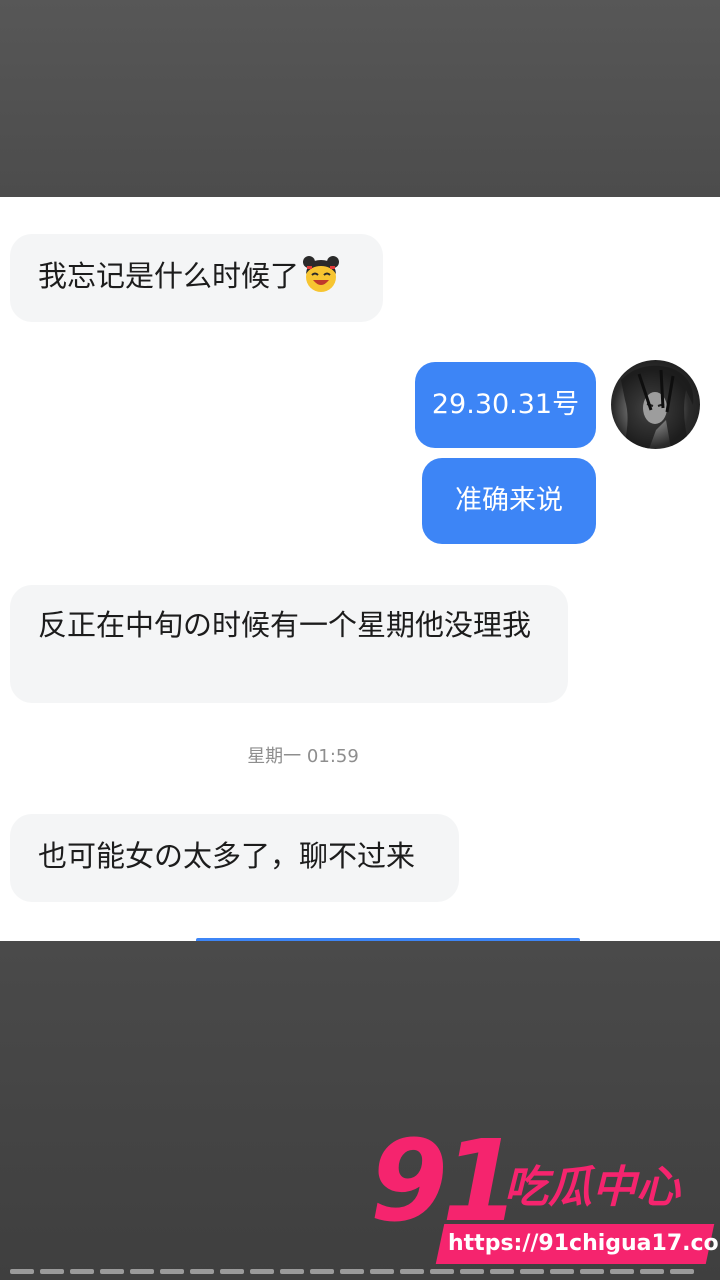  I want to click on incoming-message-2-text: 反正在中旬の时候有一个星期他没理我, so click(285, 625).